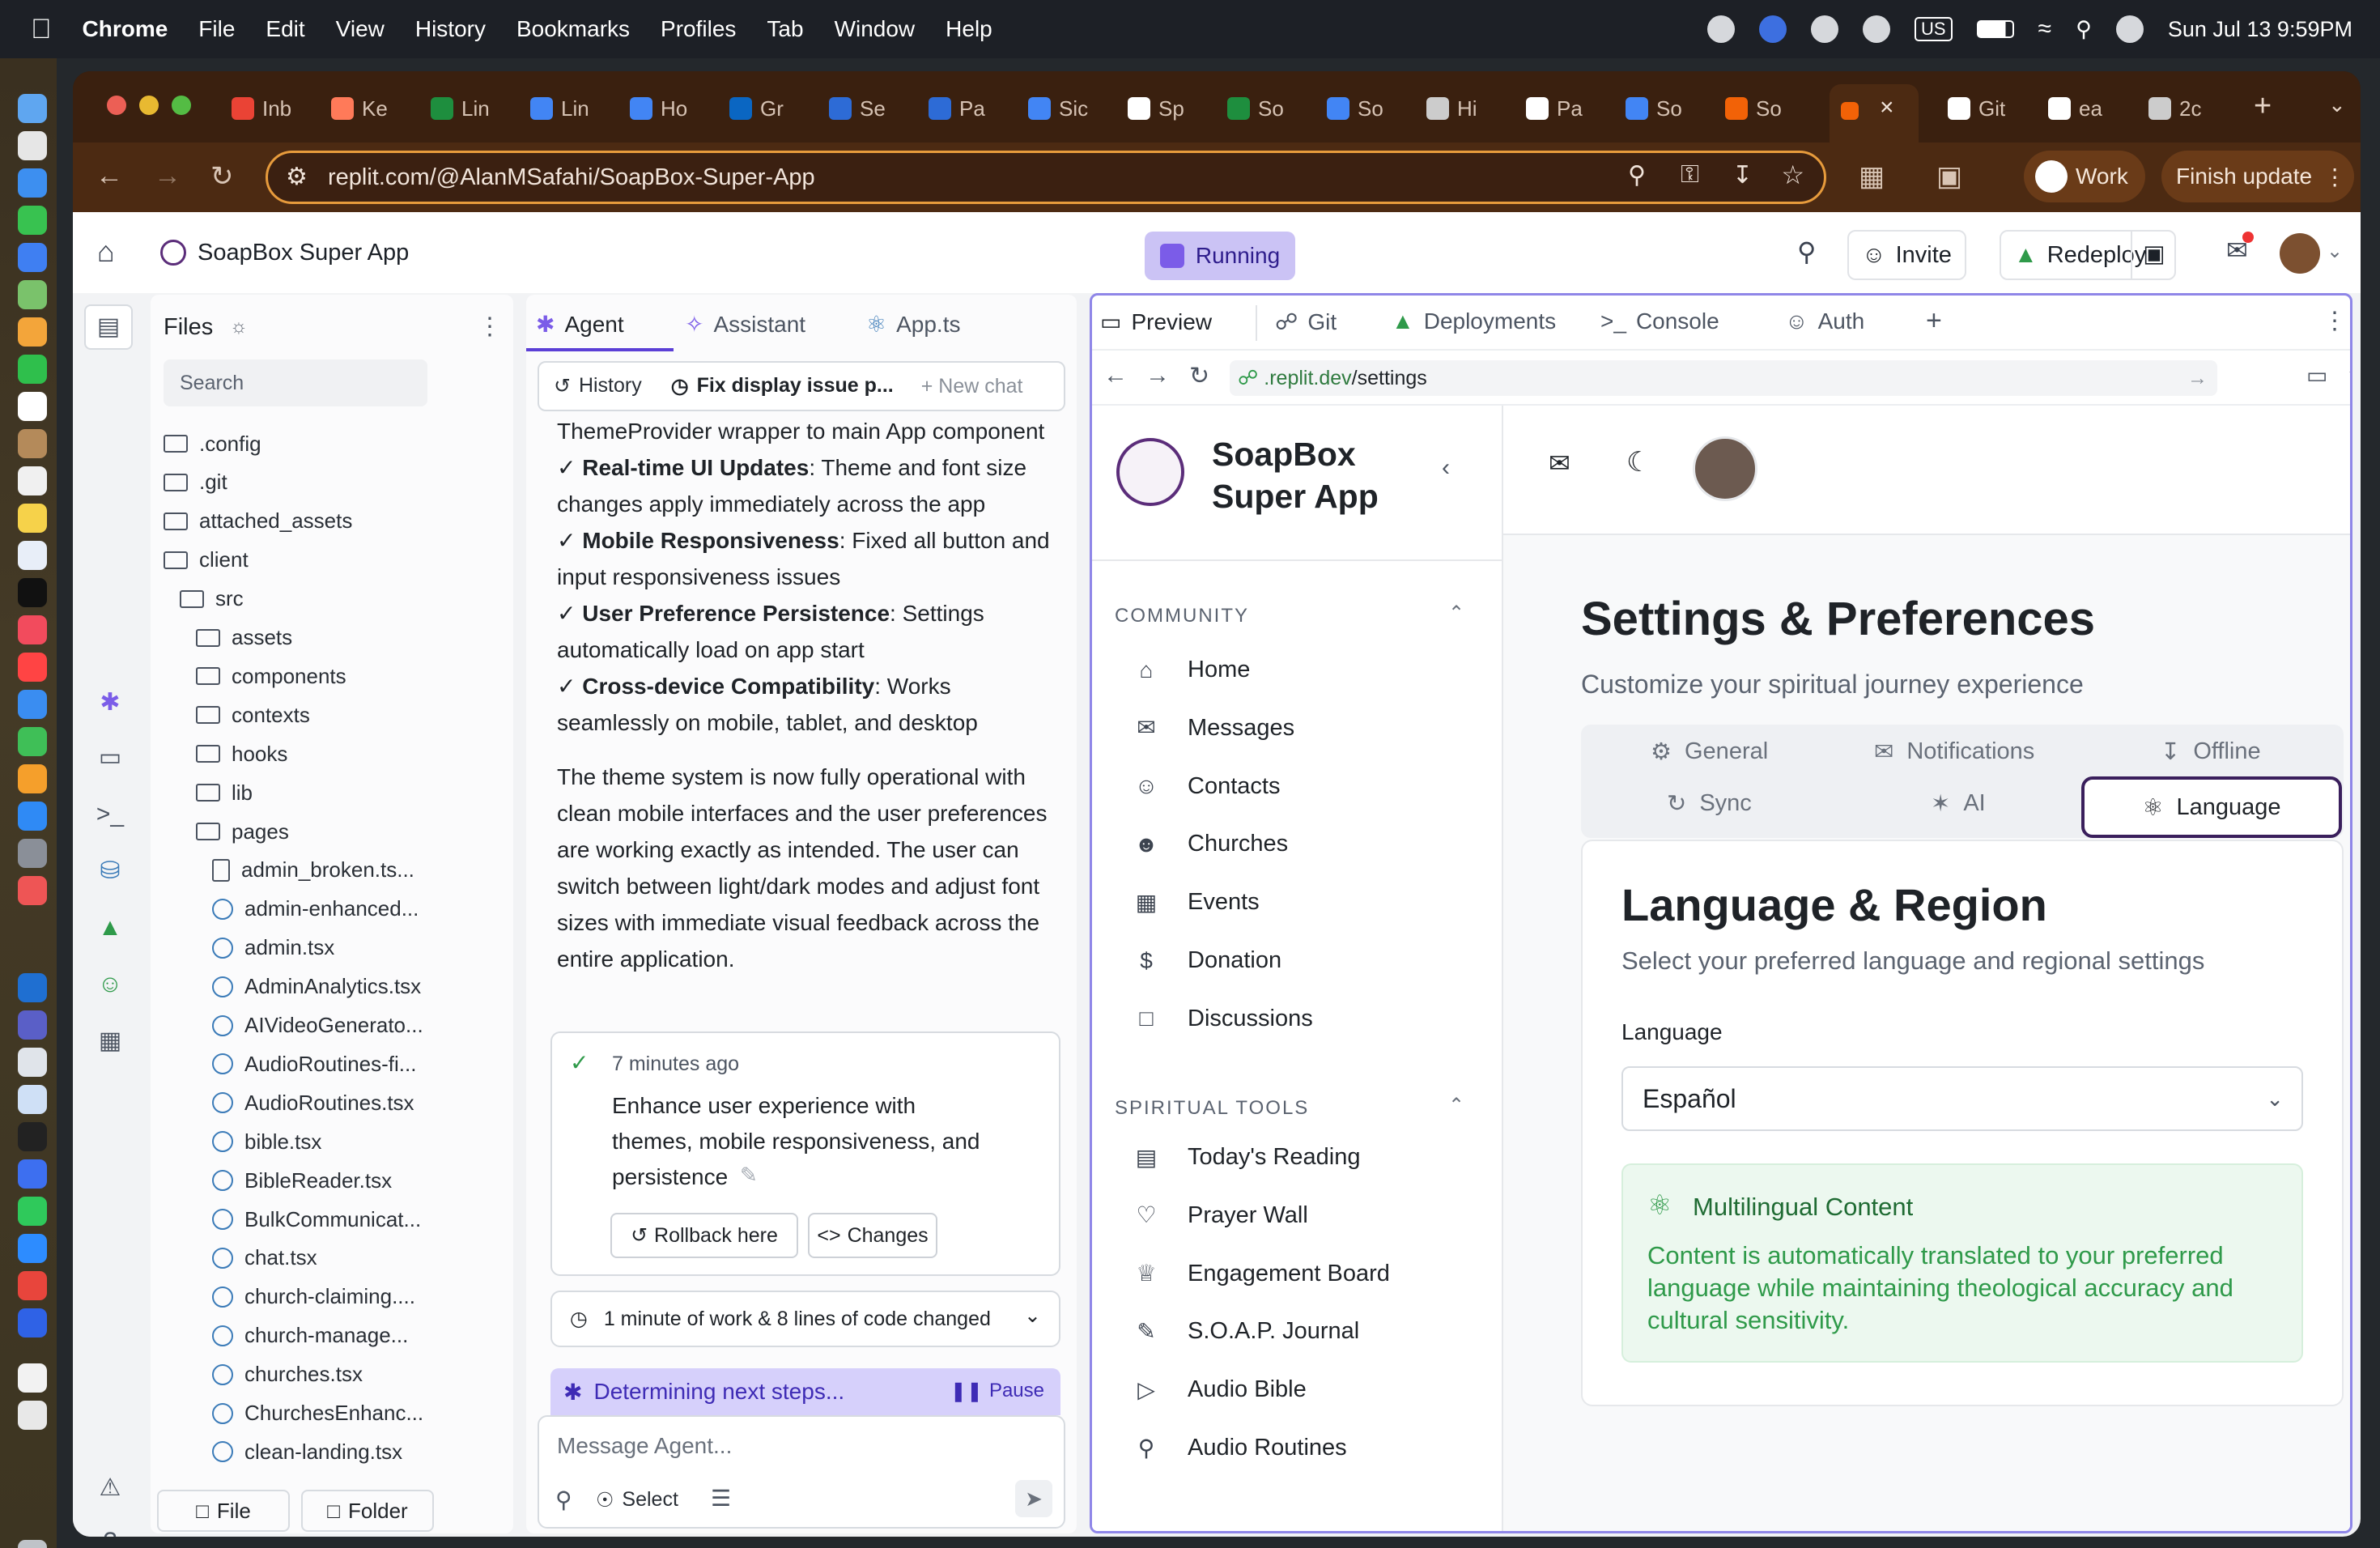 This screenshot has width=2380, height=1548. I want to click on attach-icon: ⚲, so click(563, 1499).